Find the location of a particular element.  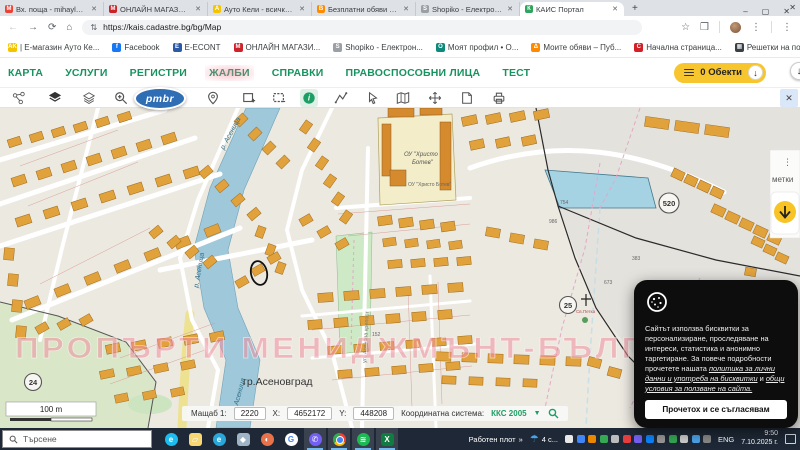

crs-dropdown: ККС 2005 is located at coordinates (508, 413).